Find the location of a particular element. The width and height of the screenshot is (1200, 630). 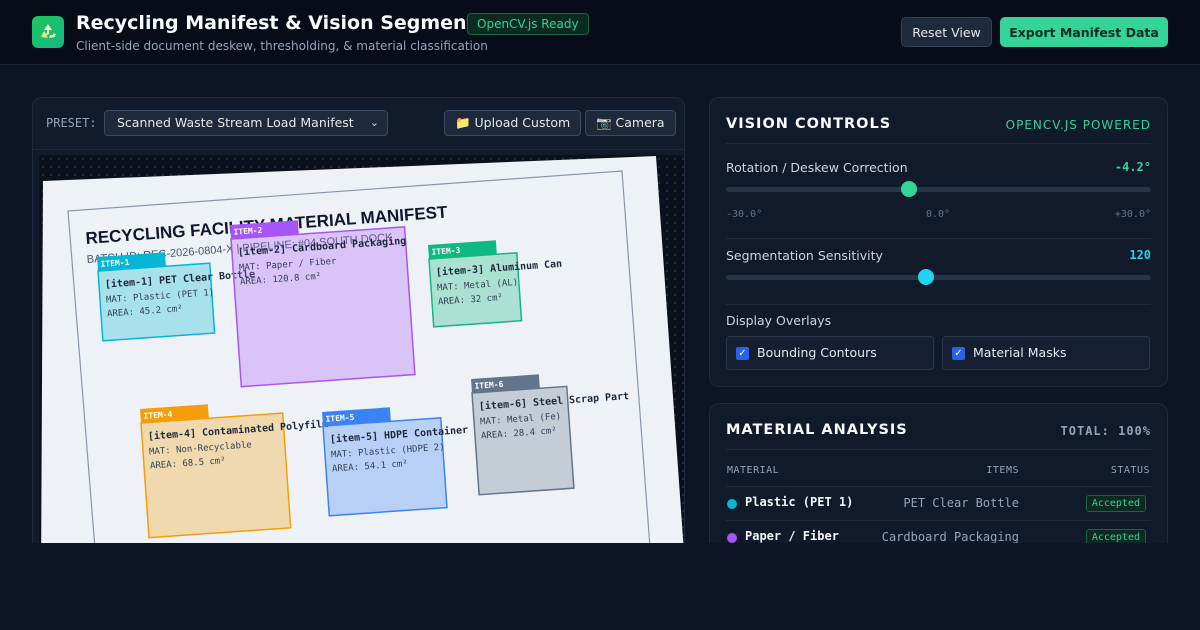

chevron-down-icon: ⌄ is located at coordinates (374, 122).